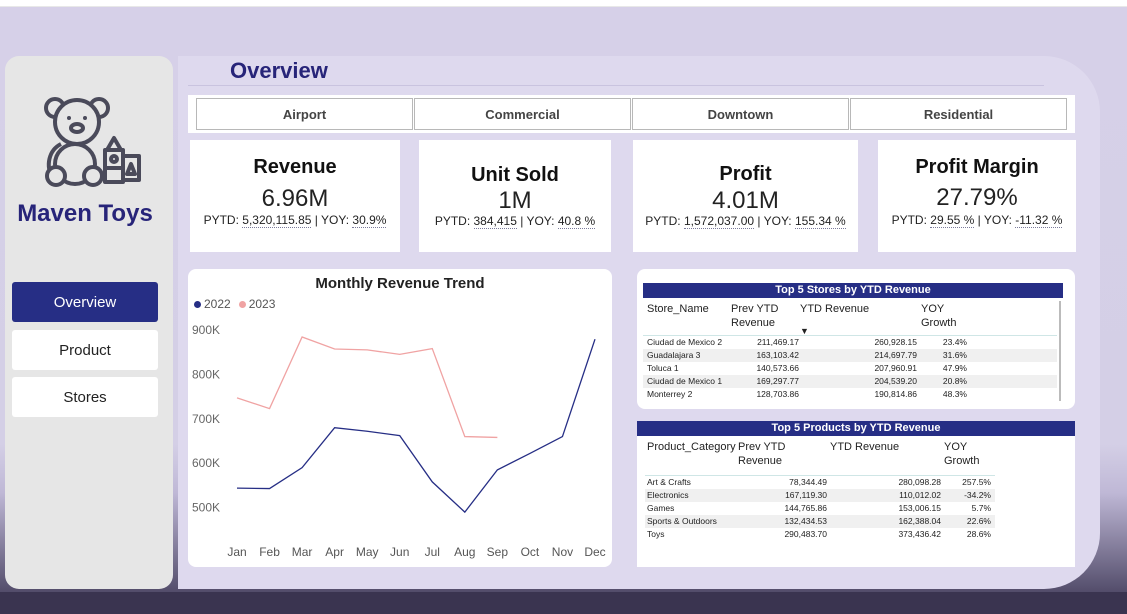 The image size is (1127, 614). Describe the element at coordinates (562, 552) in the screenshot. I see `x-tick-label: Nov` at that location.